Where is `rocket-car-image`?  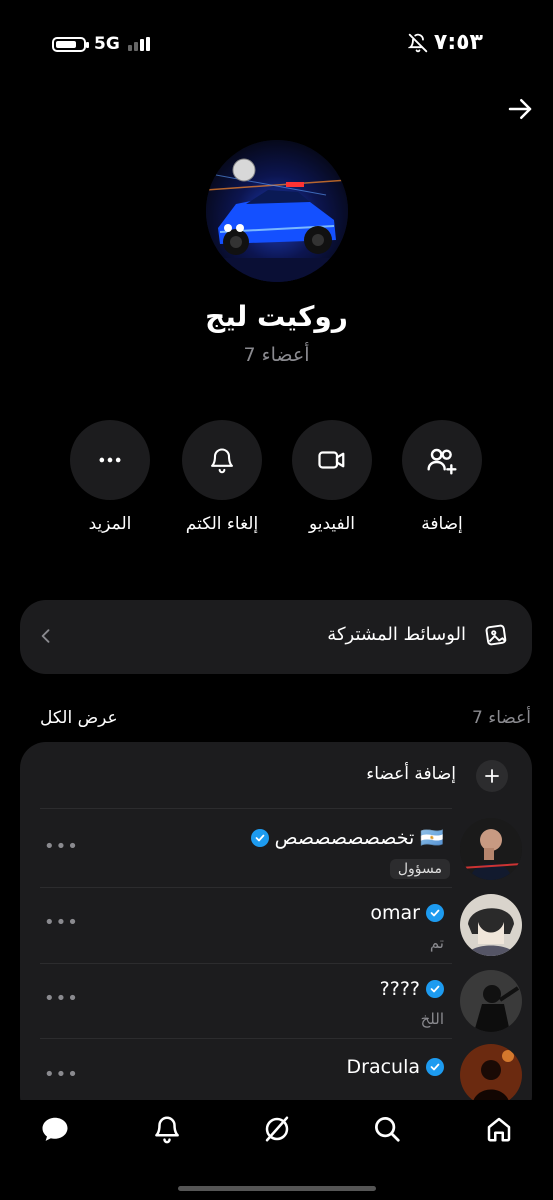 rocket-car-image is located at coordinates (277, 211).